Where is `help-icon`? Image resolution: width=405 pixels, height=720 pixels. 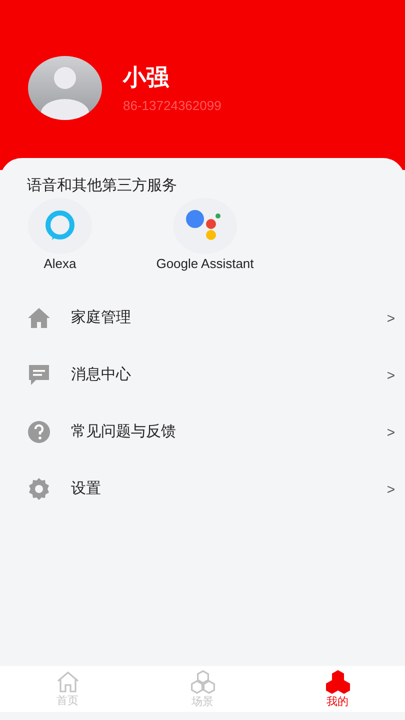
help-icon is located at coordinates (39, 432).